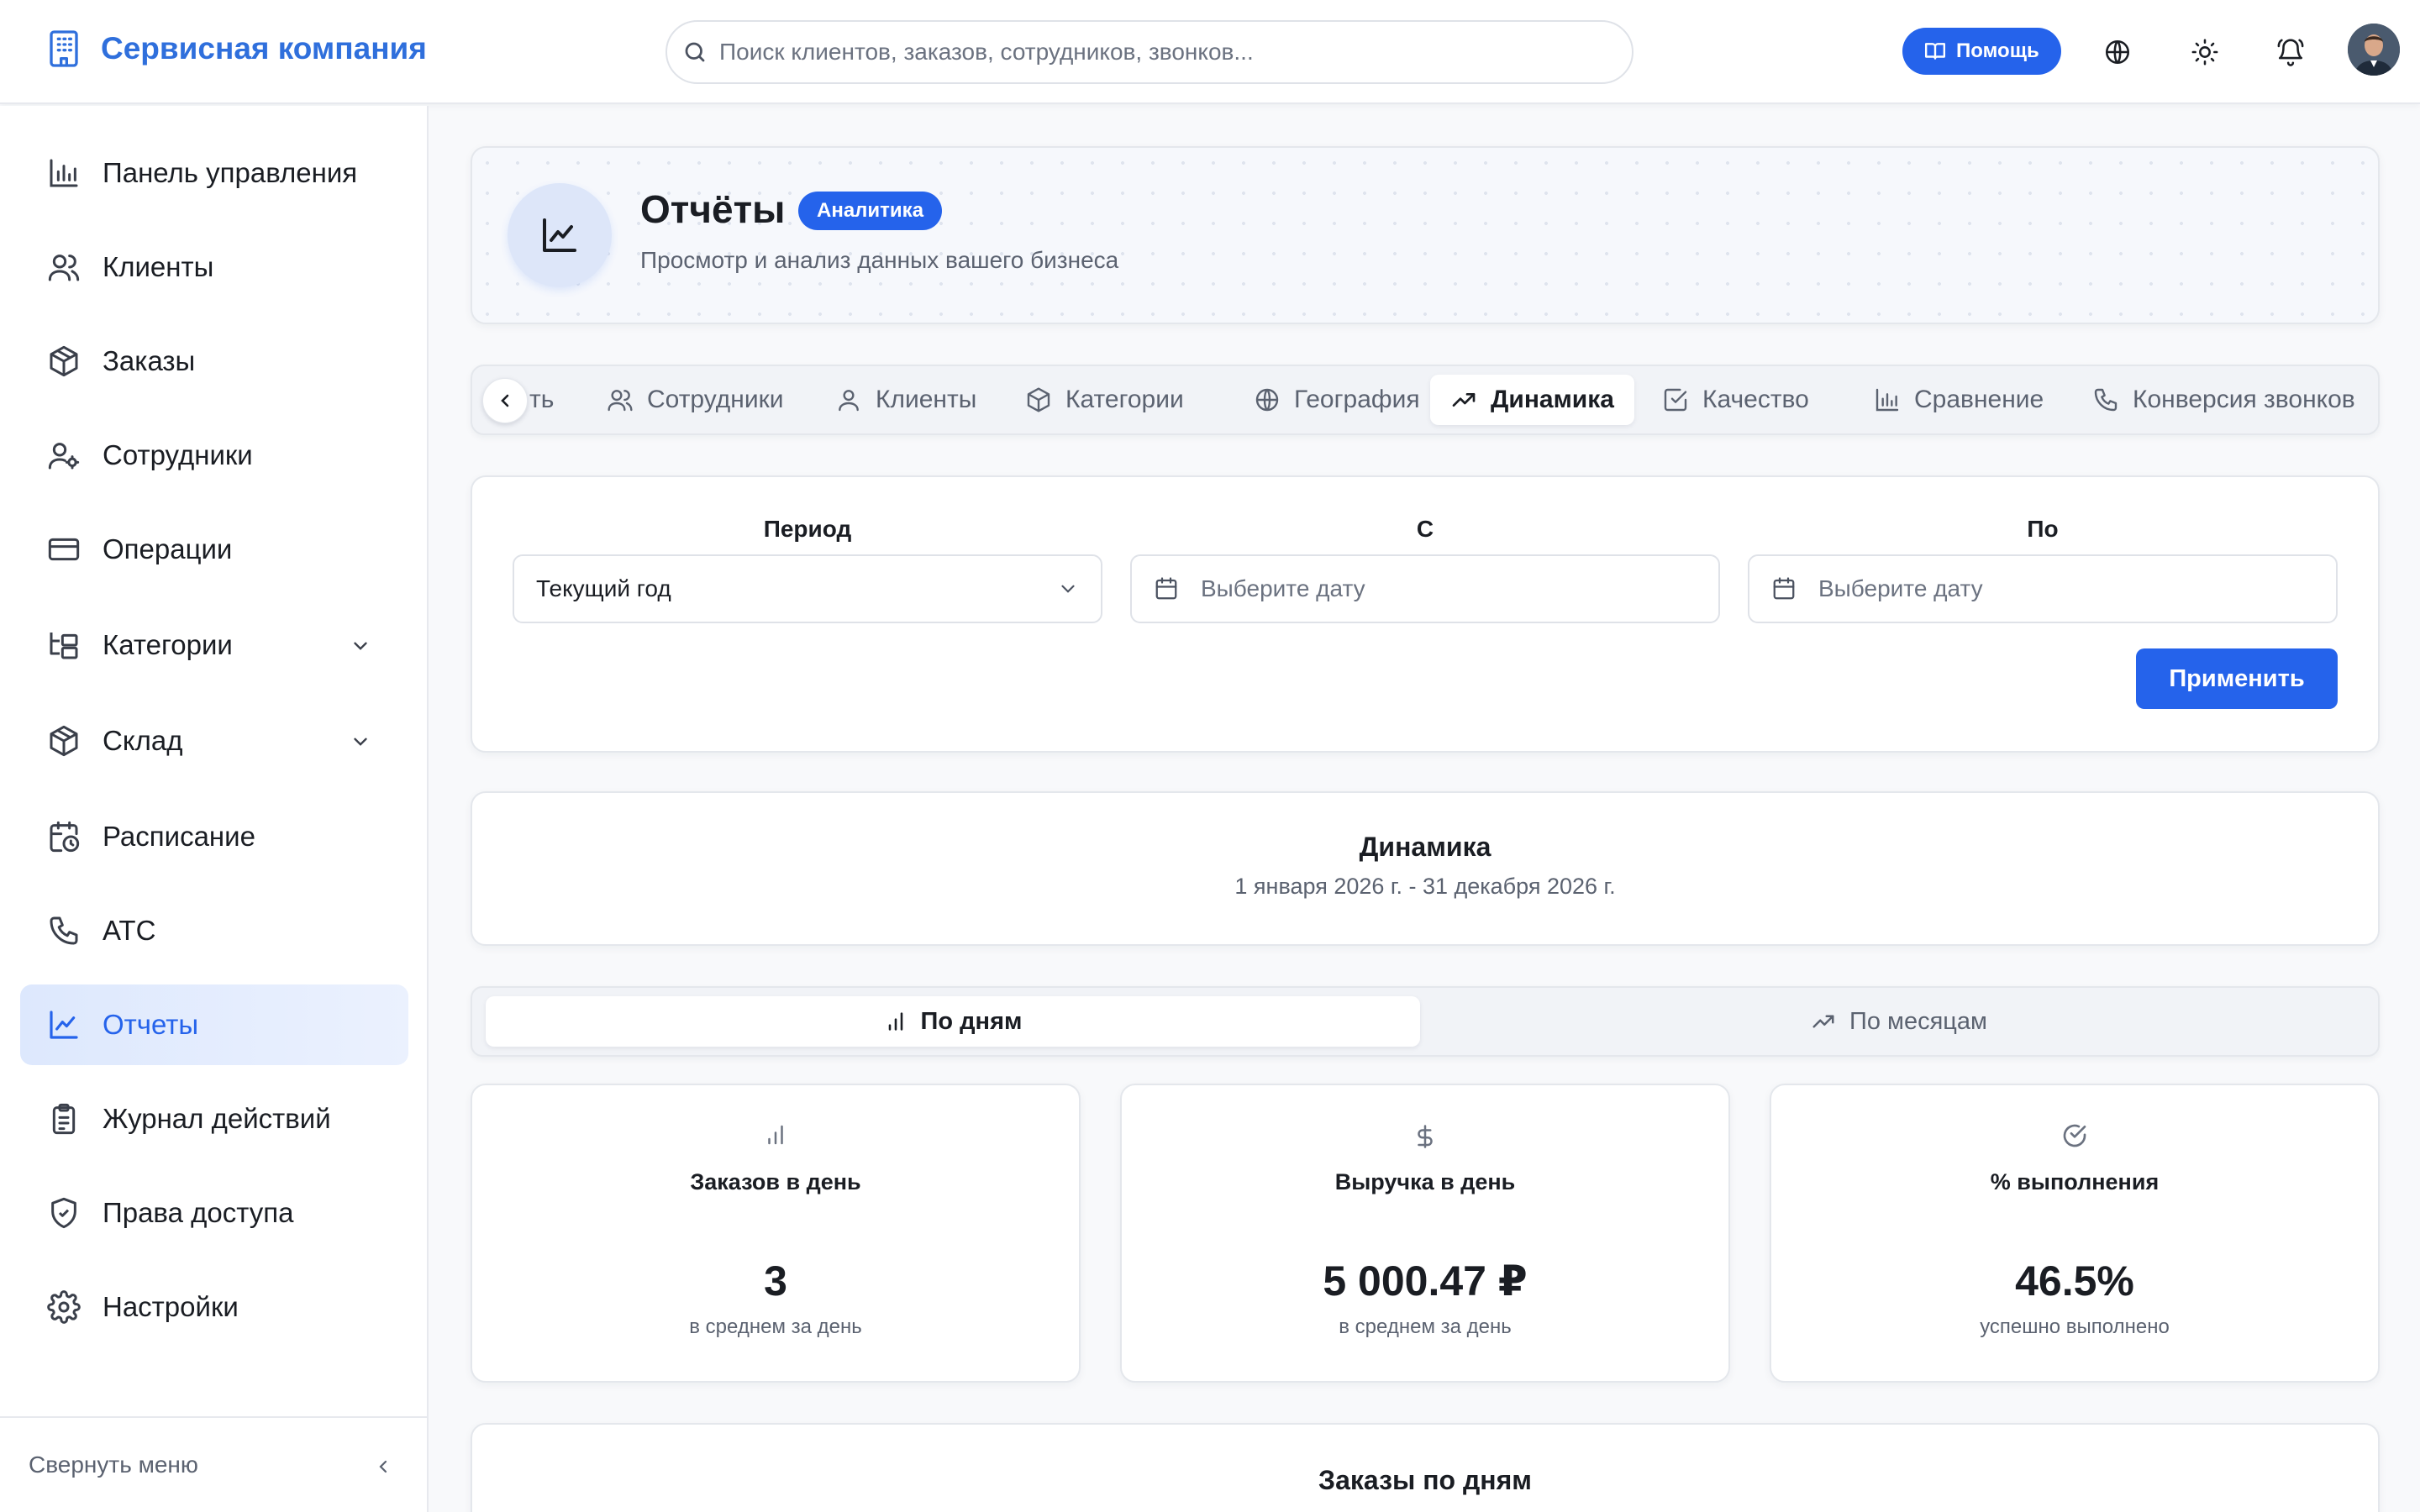 This screenshot has width=2420, height=1512. I want to click on gear-icon, so click(64, 1307).